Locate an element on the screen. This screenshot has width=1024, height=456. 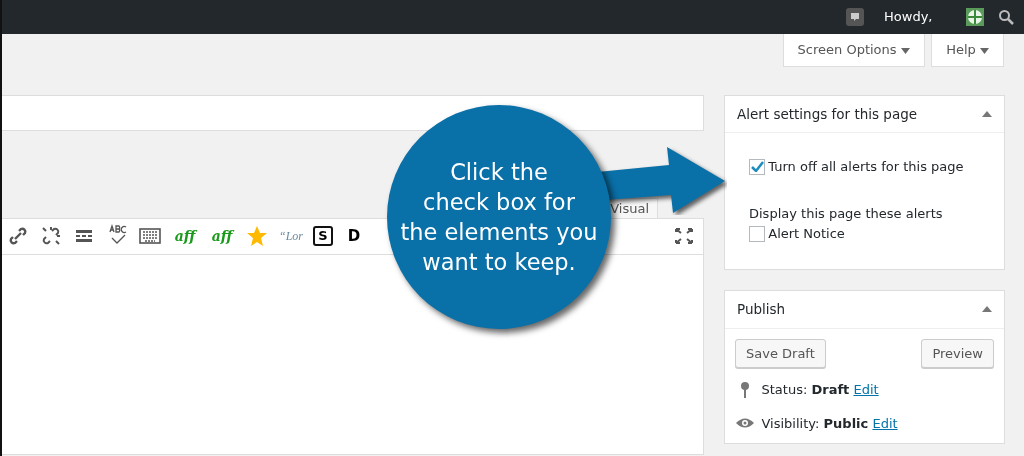
box-title: Publish is located at coordinates (761, 310).